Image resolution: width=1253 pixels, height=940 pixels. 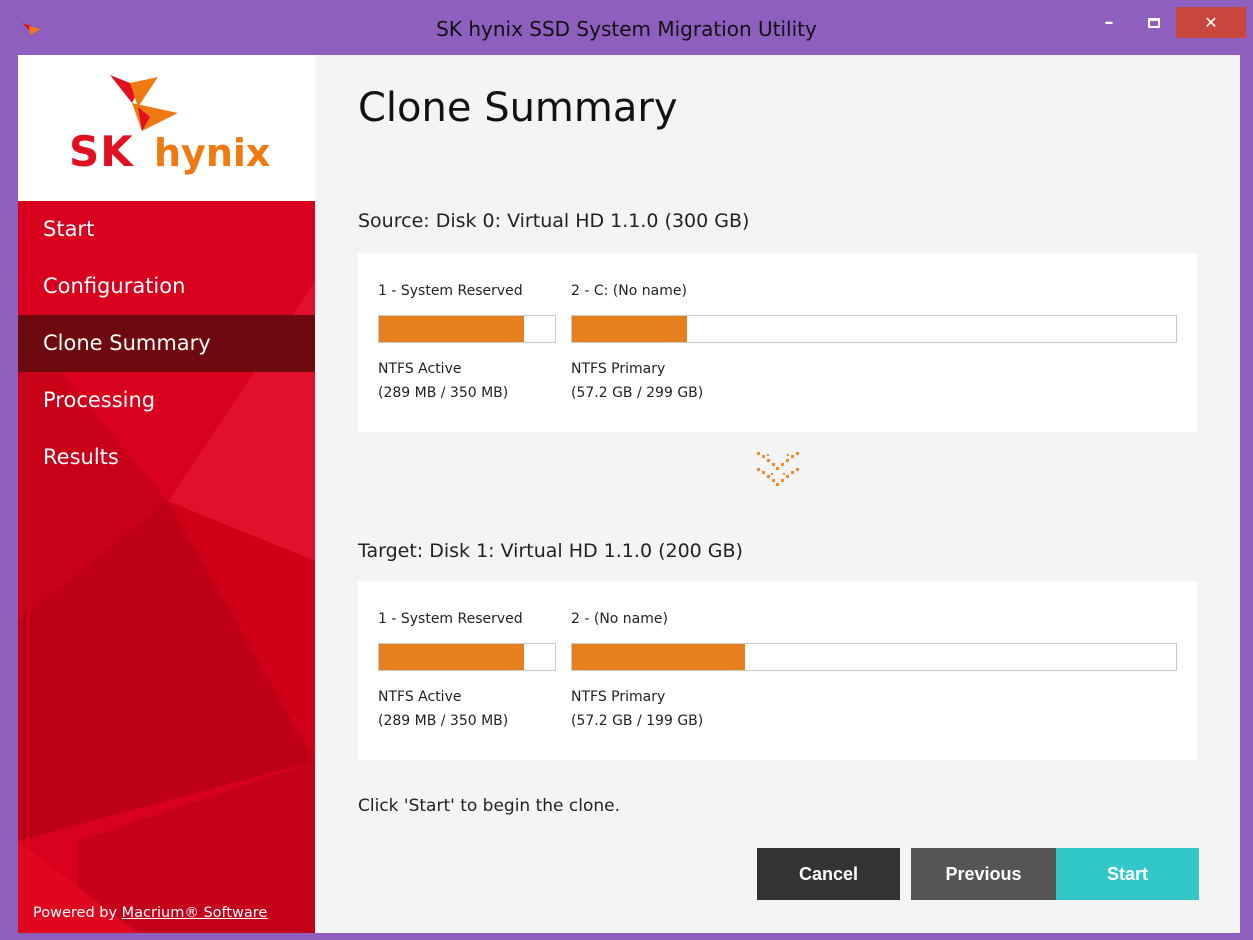 What do you see at coordinates (489, 806) in the screenshot?
I see `instruction-text: Click 'Start' to begin the clone.` at bounding box center [489, 806].